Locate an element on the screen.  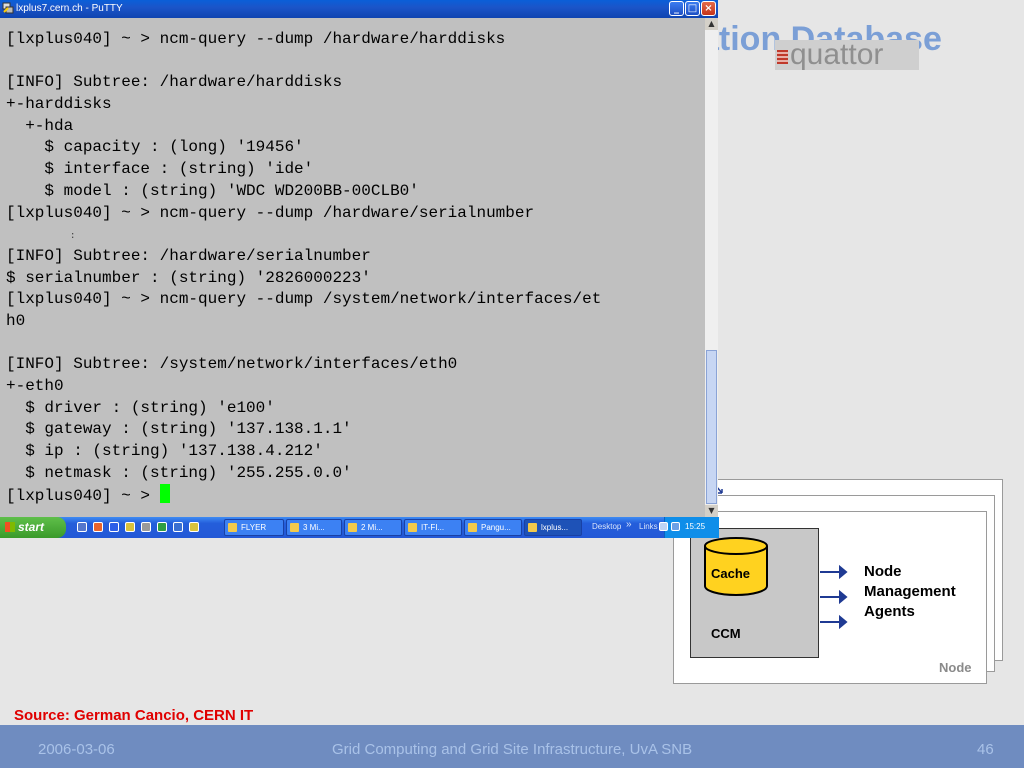
node-label: Node is located at coordinates (955, 667).